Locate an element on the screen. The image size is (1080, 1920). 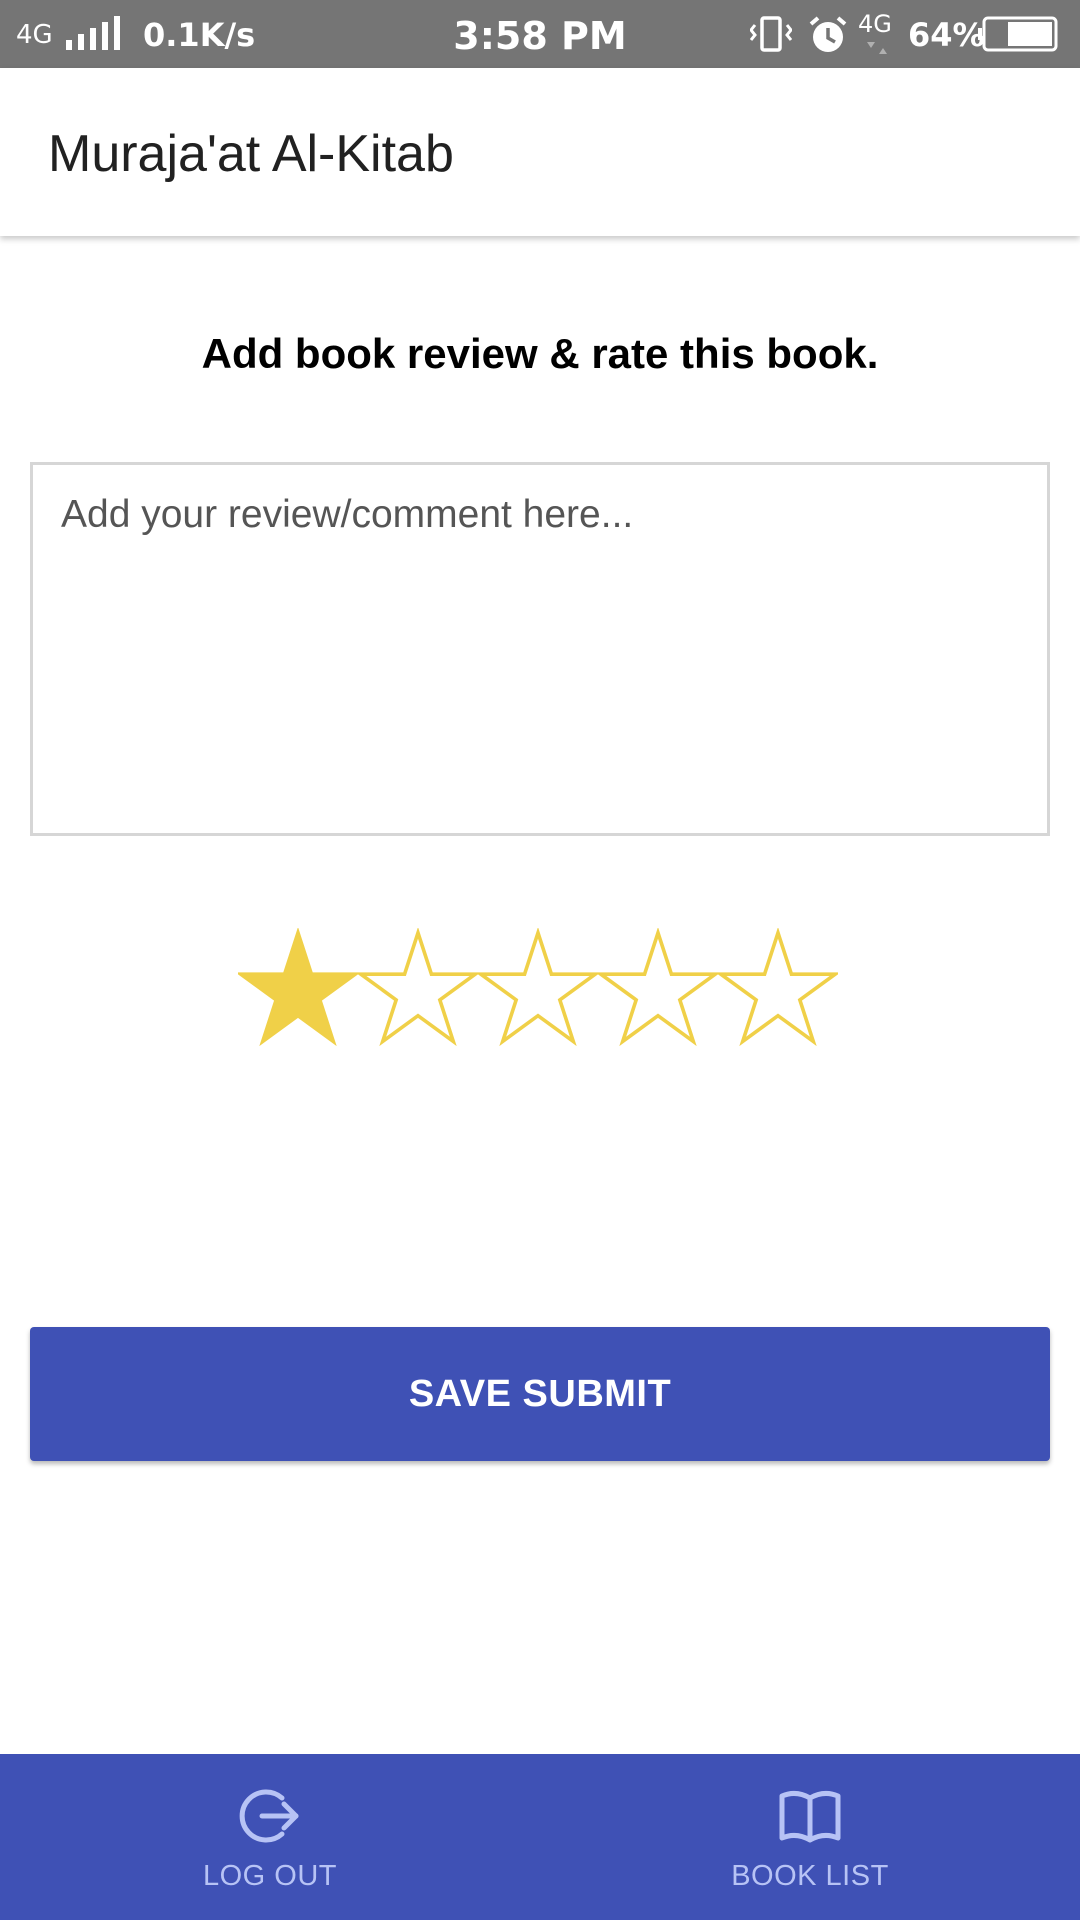
bottom-nav: LOG OUT BOOK LIST is located at coordinates (540, 1837).